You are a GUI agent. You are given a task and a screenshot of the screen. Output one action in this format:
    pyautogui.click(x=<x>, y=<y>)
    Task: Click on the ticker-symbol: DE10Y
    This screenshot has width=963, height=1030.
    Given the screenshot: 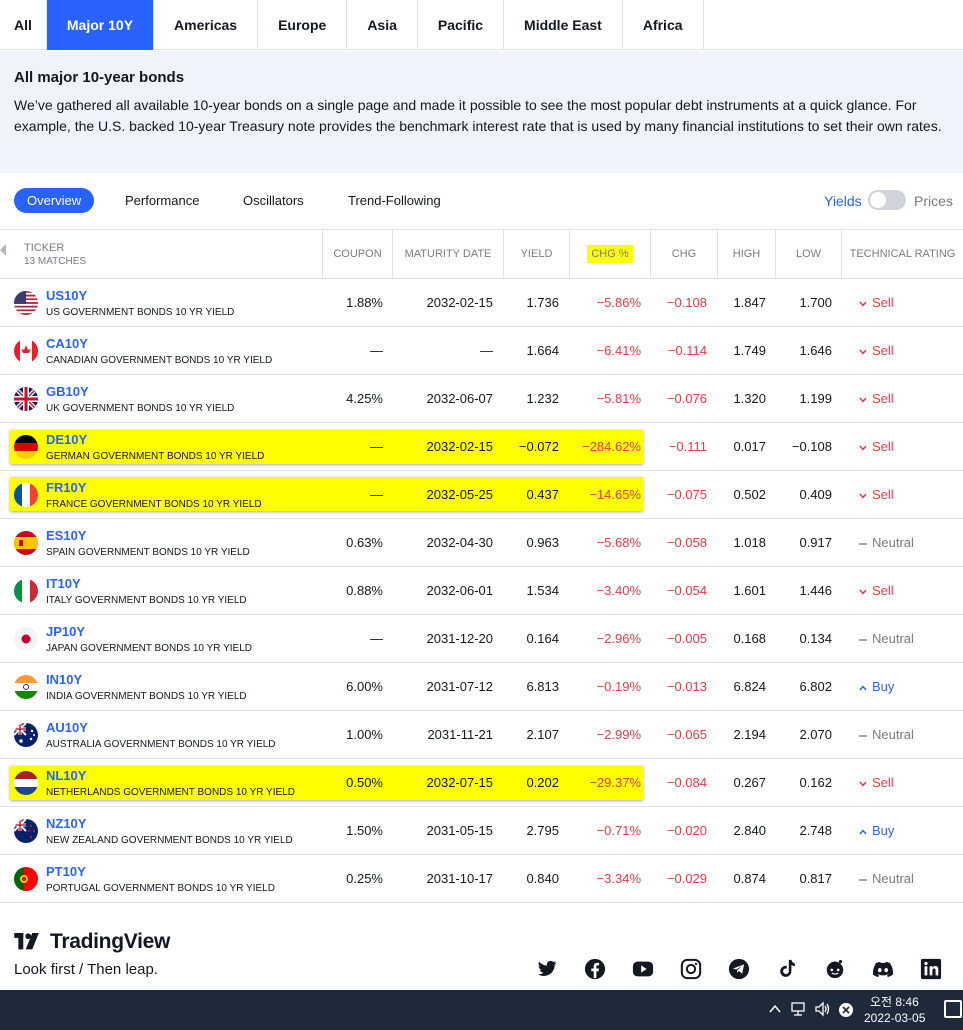 What is the action you would take?
    pyautogui.click(x=66, y=439)
    